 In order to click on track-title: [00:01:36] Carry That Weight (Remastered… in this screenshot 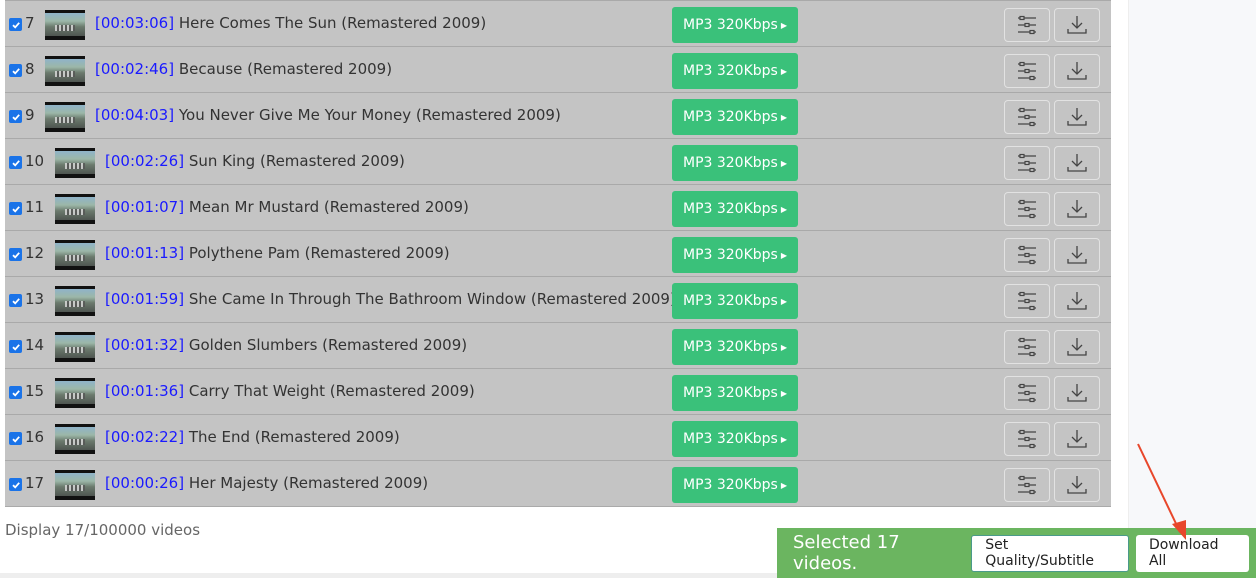, I will do `click(290, 391)`.